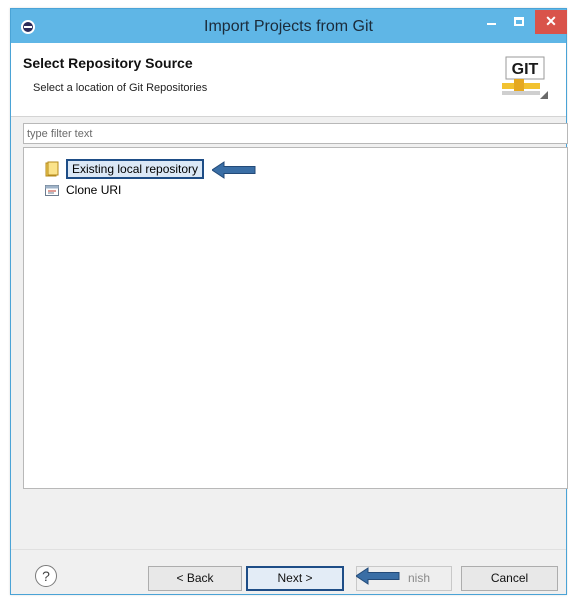 The height and width of the screenshot is (597, 568). What do you see at coordinates (509, 578) in the screenshot?
I see `cancel-button: Cancel` at bounding box center [509, 578].